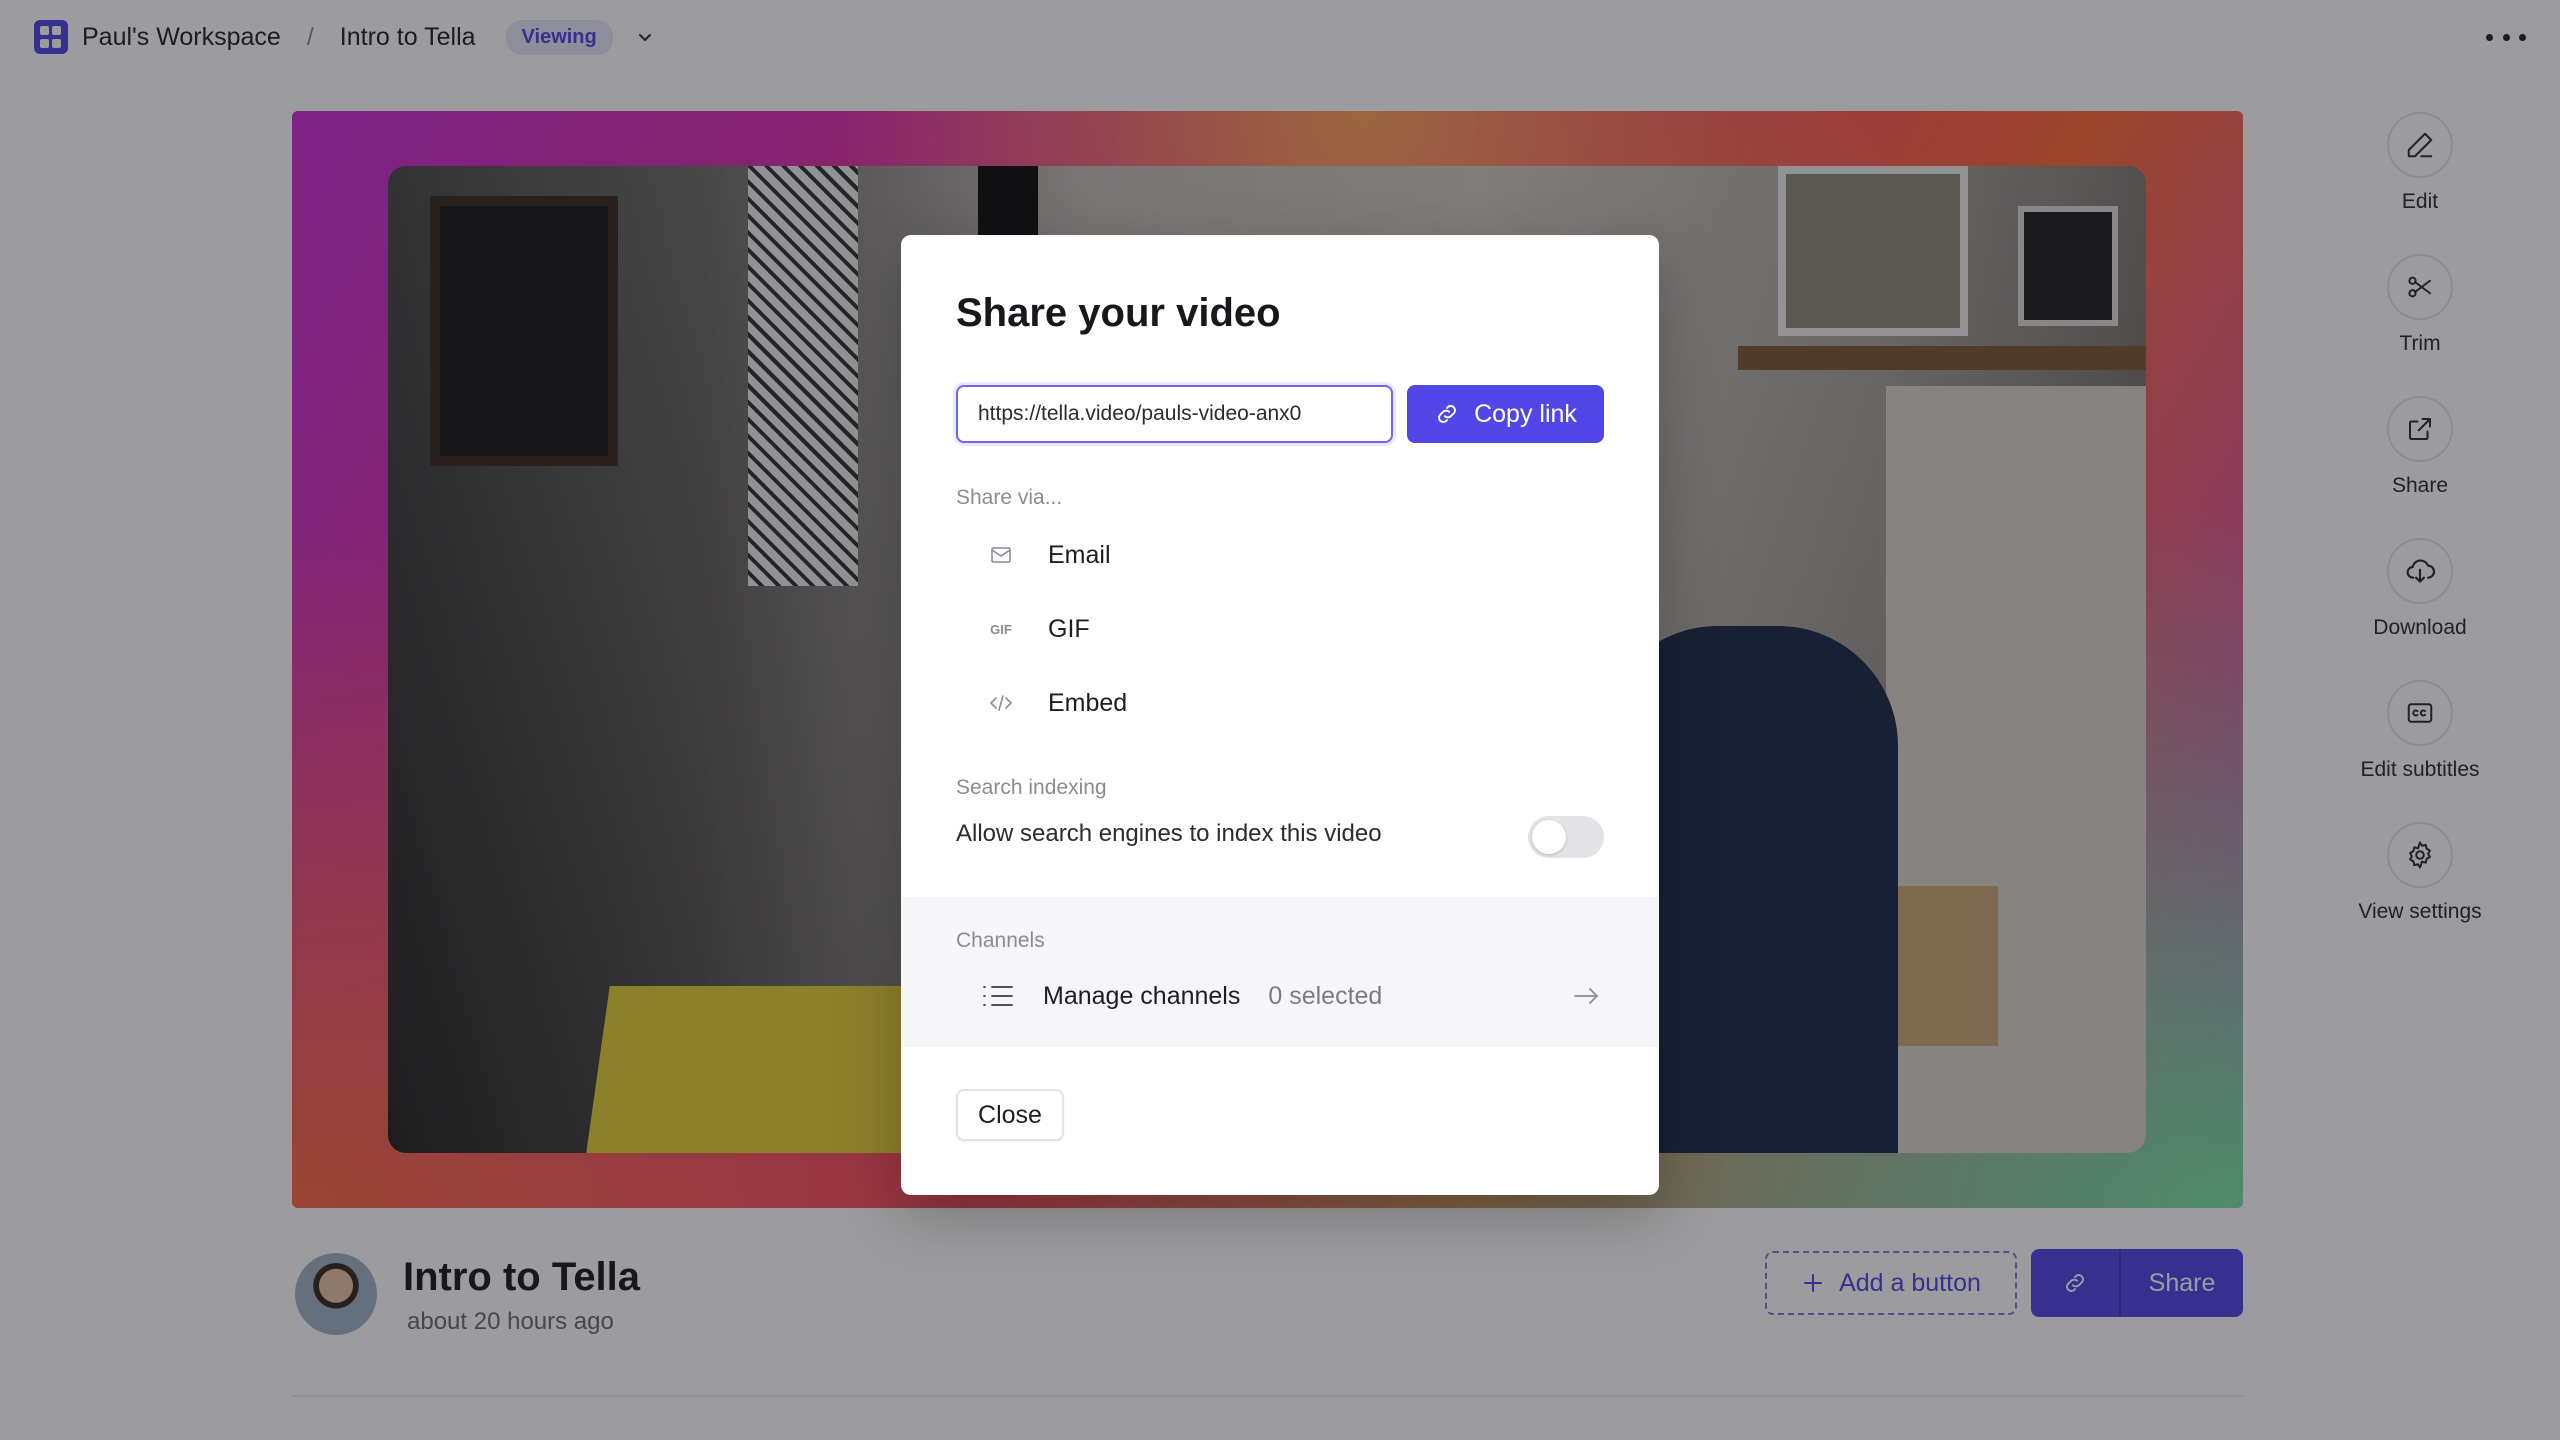 This screenshot has height=1440, width=2560. I want to click on channels-section: Channels Manage channels 0 selected, so click(1280, 972).